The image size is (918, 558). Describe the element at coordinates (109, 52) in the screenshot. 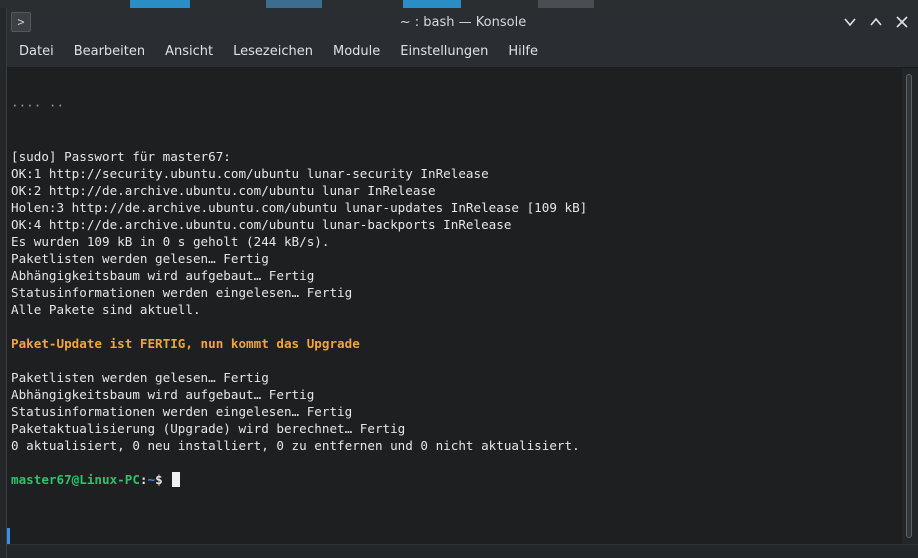

I see `menu-bearbeiten: Bearbeiten` at that location.